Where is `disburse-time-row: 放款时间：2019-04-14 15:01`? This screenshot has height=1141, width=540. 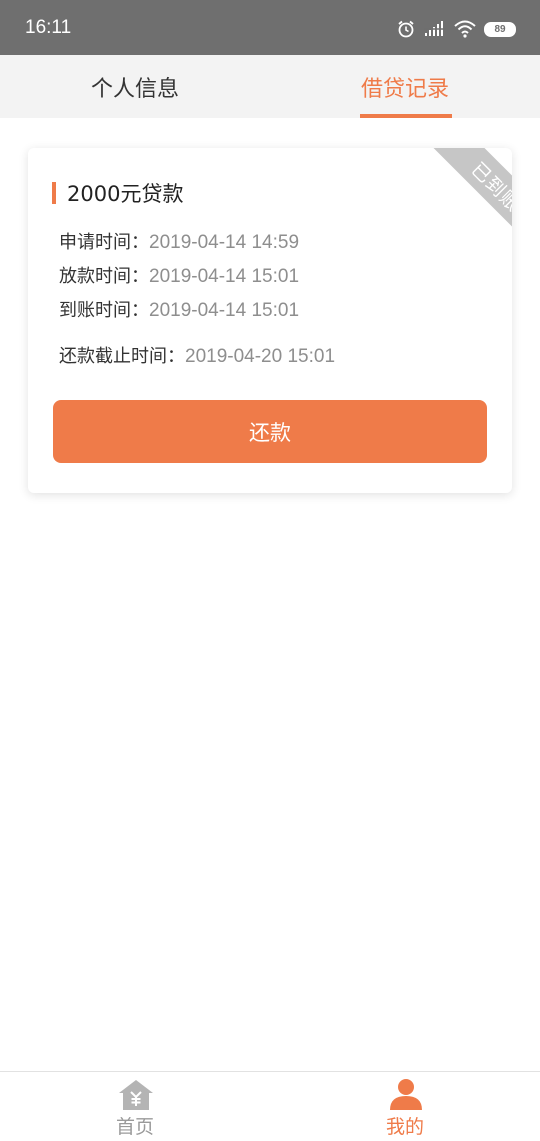 disburse-time-row: 放款时间：2019-04-14 15:01 is located at coordinates (179, 275).